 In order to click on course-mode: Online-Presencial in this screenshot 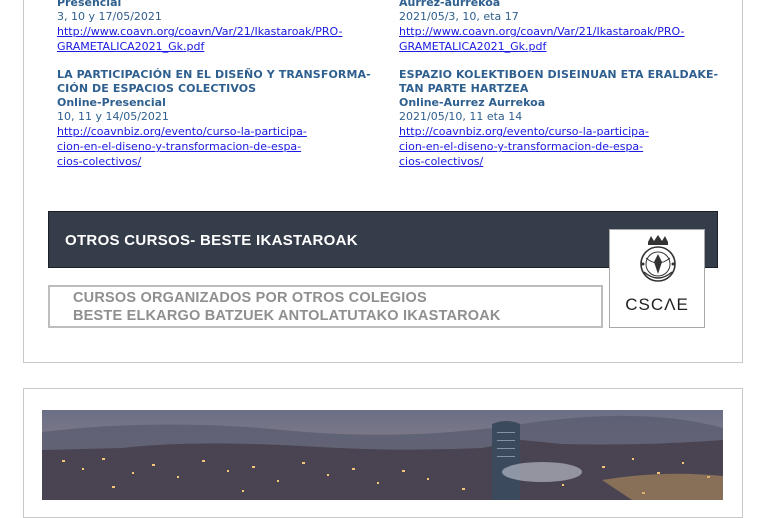, I will do `click(111, 102)`.